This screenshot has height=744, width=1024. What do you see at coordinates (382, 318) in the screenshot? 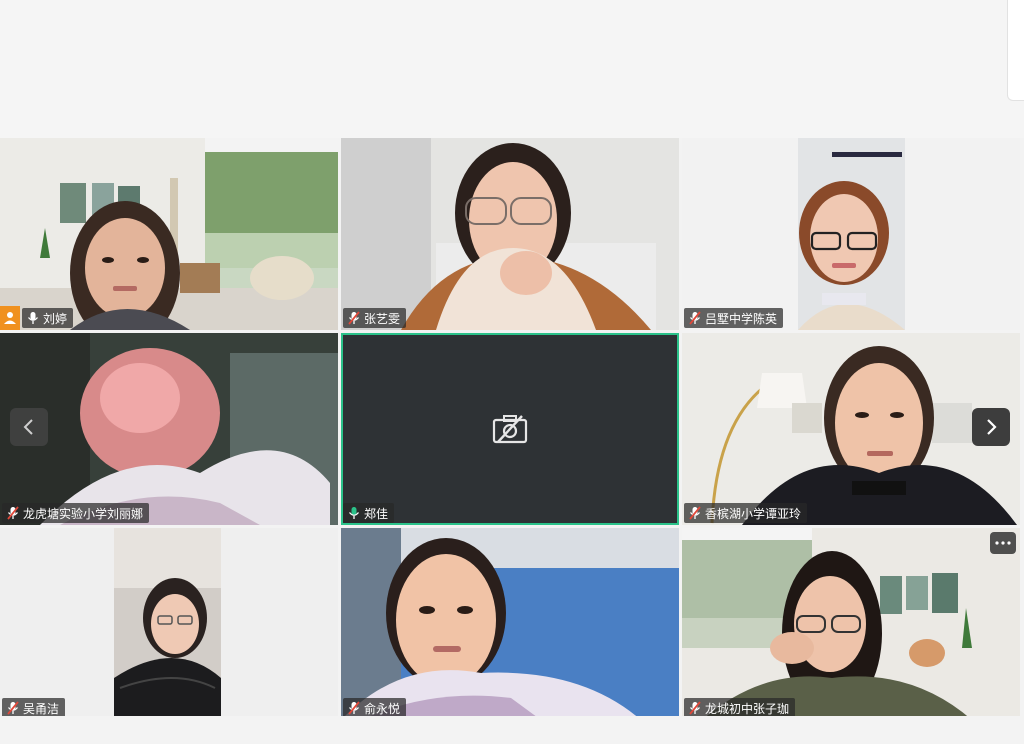
I see `participant-name: 张艺雯` at bounding box center [382, 318].